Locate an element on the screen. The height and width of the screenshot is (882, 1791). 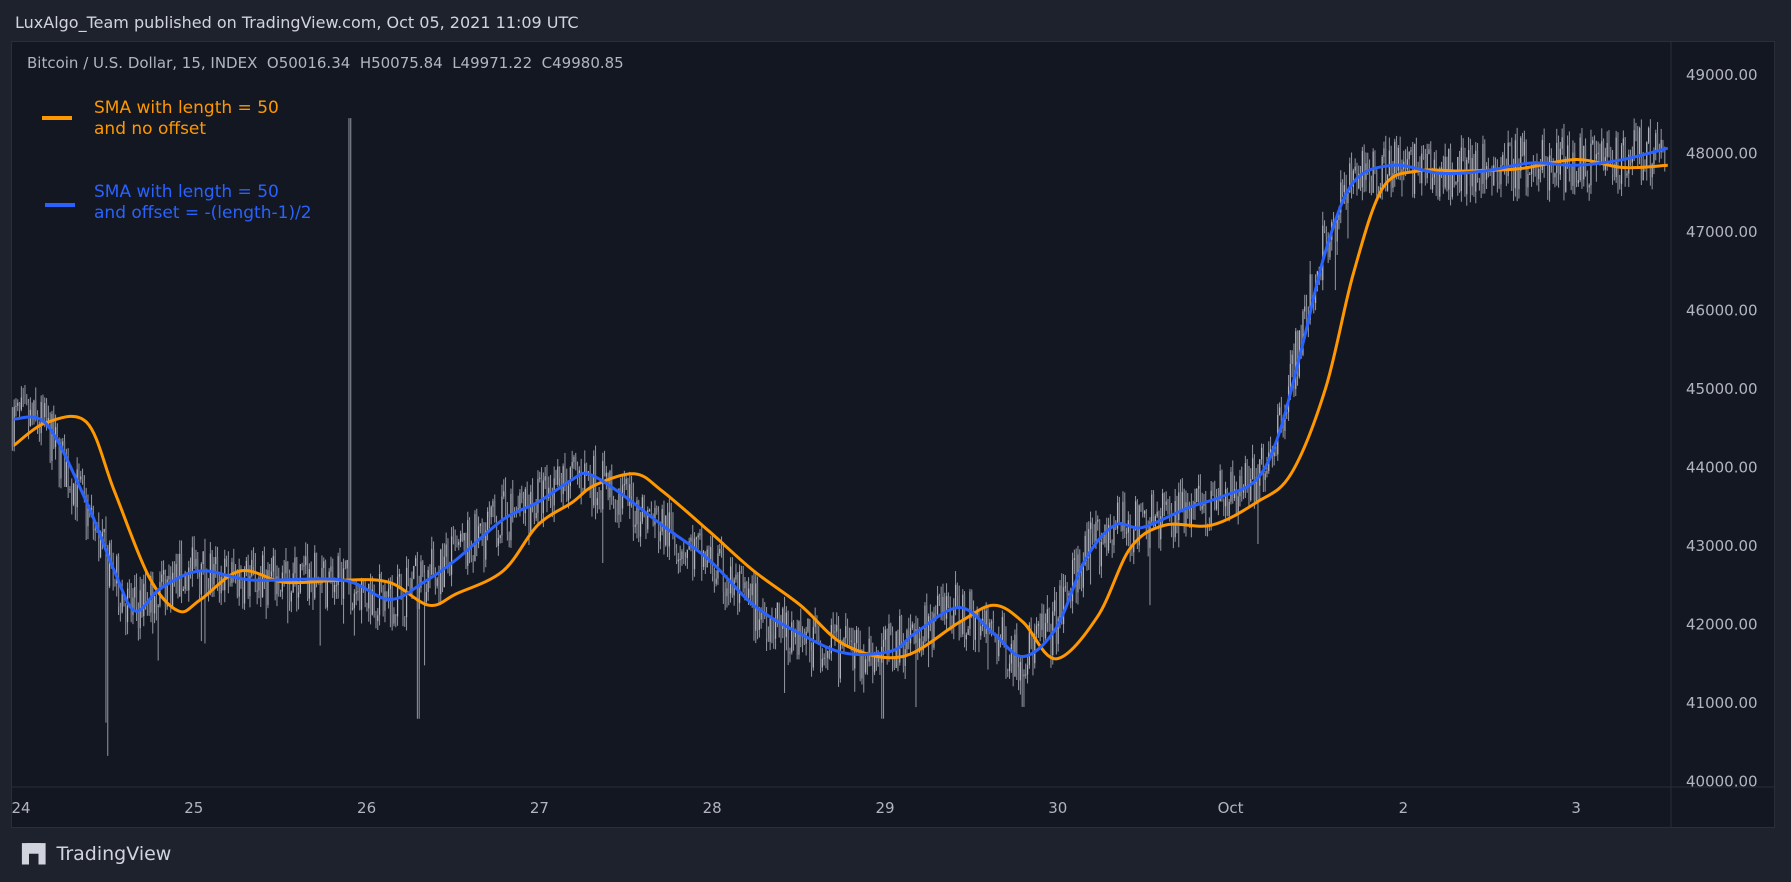
time-tick-label: 30 is located at coordinates (1057, 808).